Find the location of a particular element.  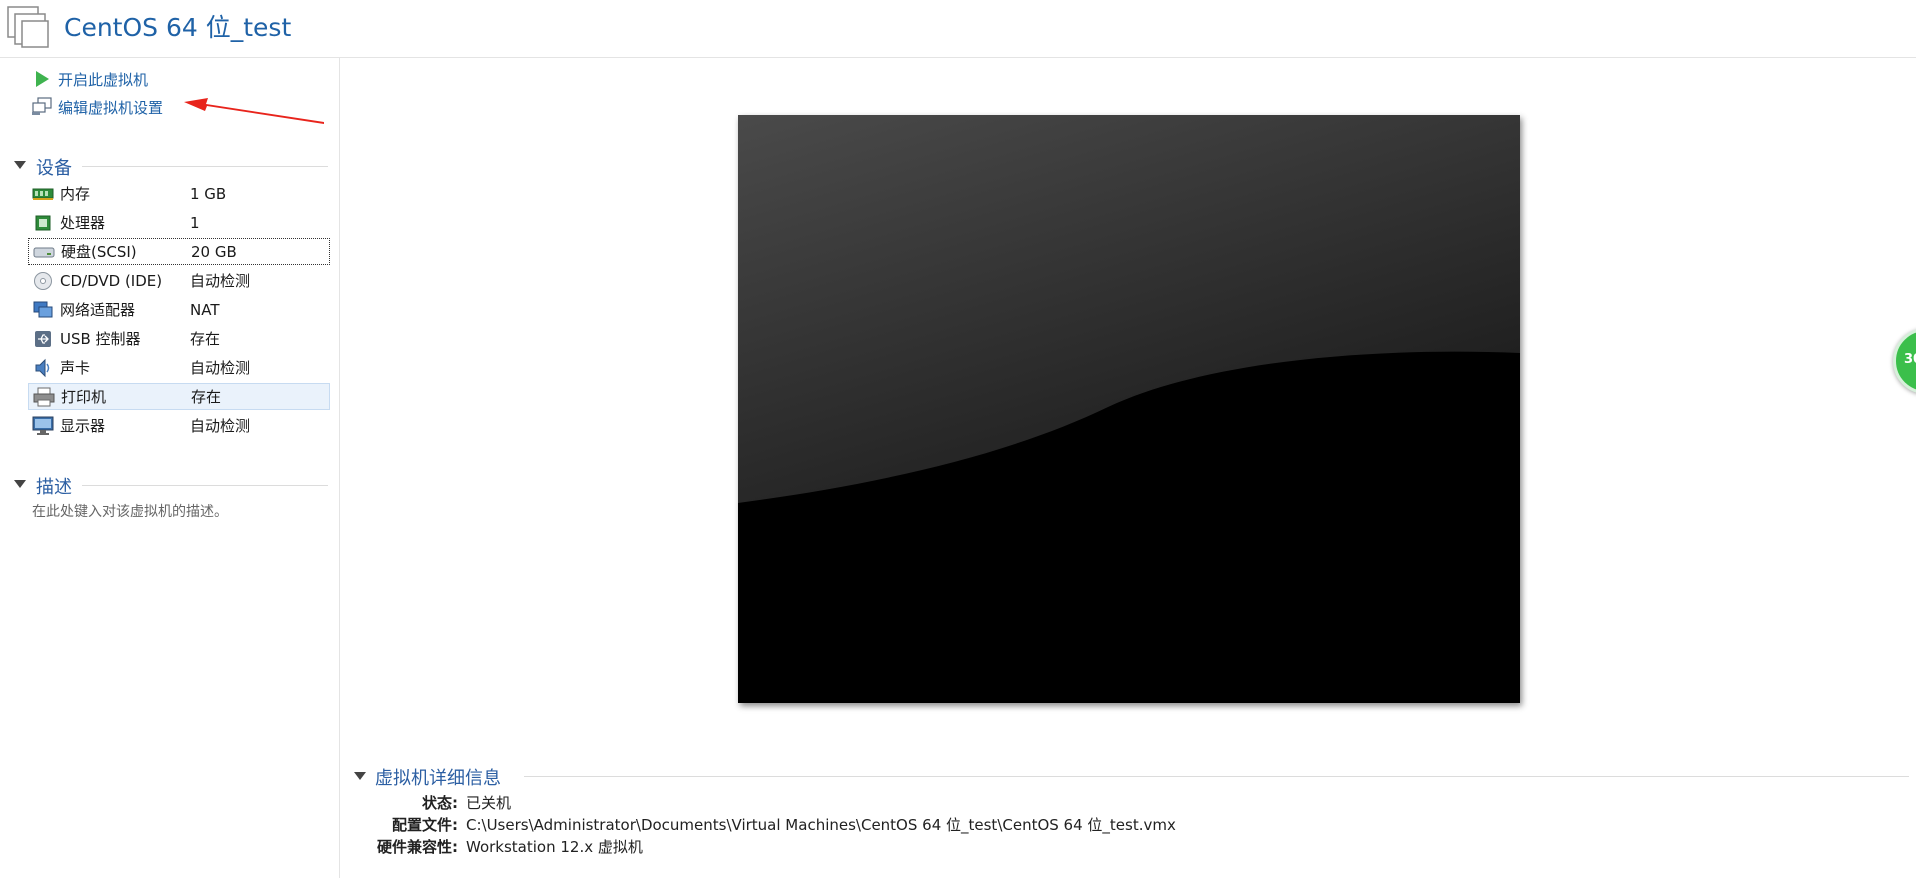

network-adapter-icon is located at coordinates (43, 310).